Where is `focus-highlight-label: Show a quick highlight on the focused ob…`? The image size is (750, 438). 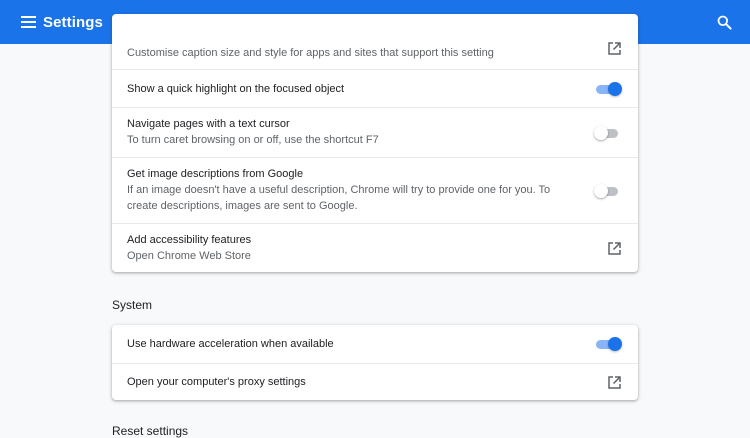 focus-highlight-label: Show a quick highlight on the focused ob… is located at coordinates (236, 88).